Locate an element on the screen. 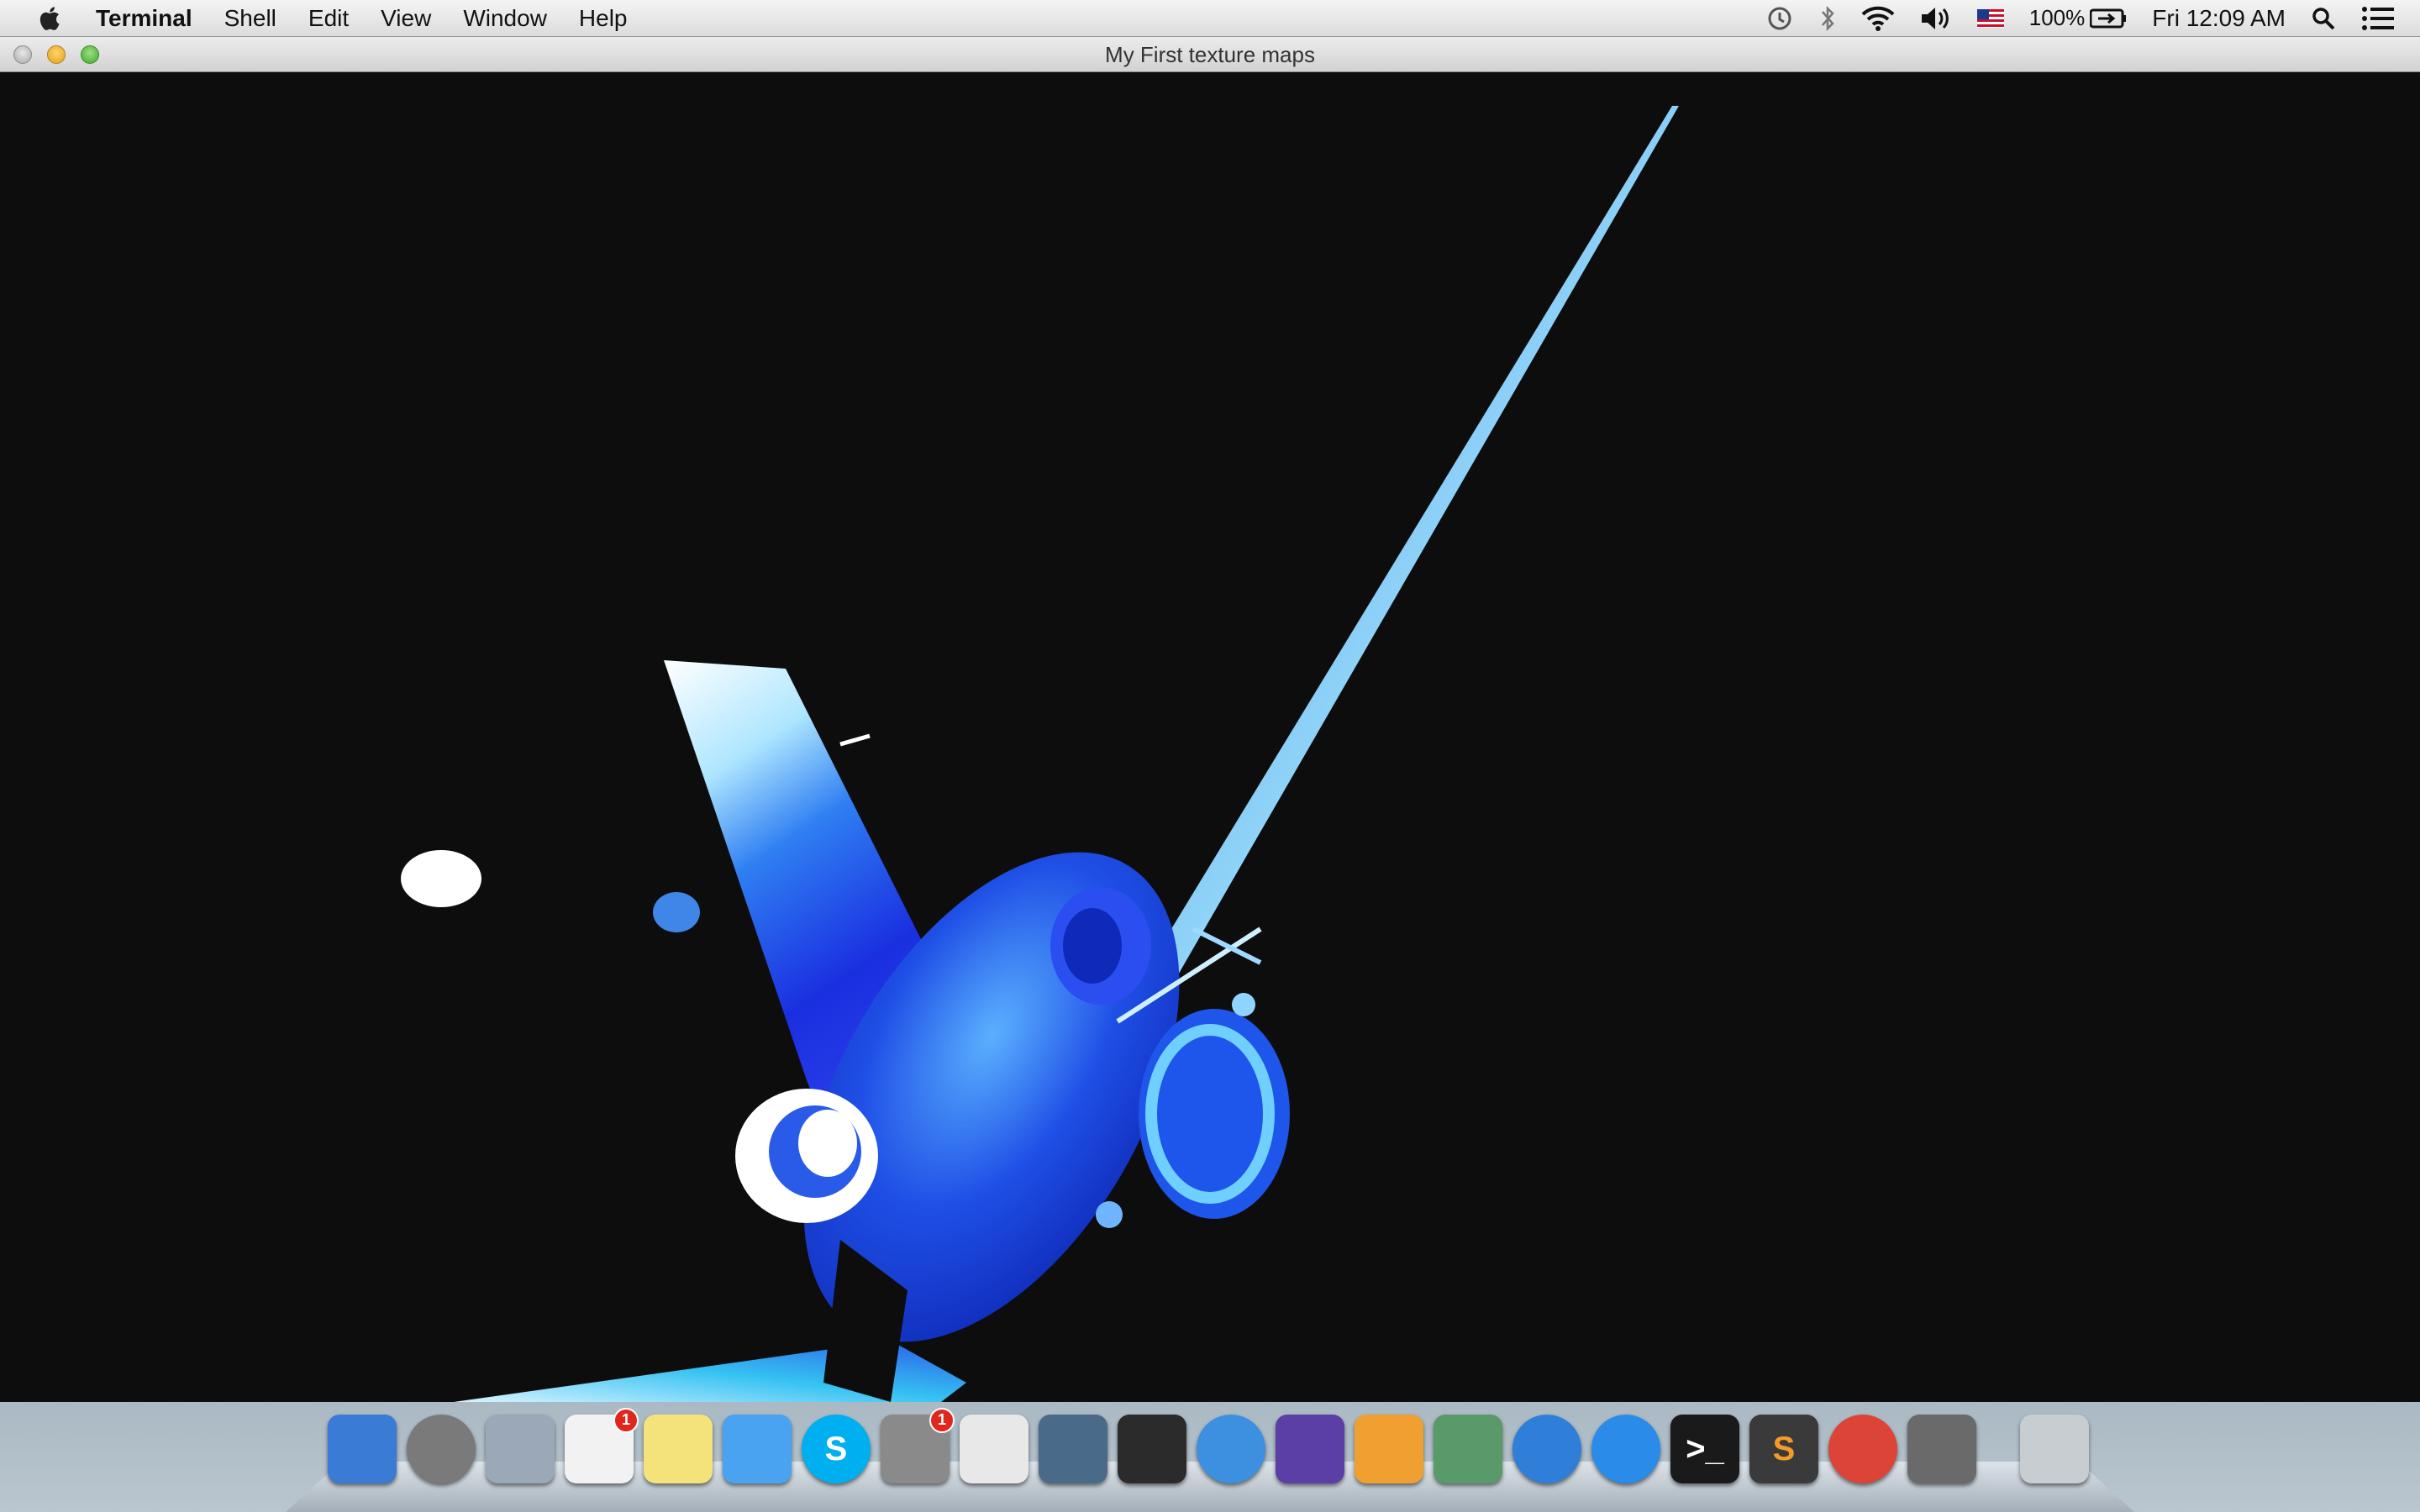  window-titlebar: My First texture maps is located at coordinates (1210, 54).